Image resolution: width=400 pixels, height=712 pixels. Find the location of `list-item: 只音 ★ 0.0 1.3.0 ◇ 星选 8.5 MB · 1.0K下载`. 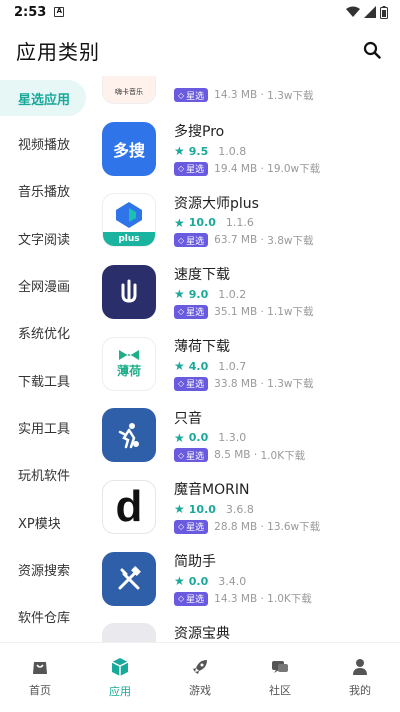

list-item: 只音 ★ 0.0 1.3.0 ◇ 星选 8.5 MB · 1.0K下载 is located at coordinates (246, 435).